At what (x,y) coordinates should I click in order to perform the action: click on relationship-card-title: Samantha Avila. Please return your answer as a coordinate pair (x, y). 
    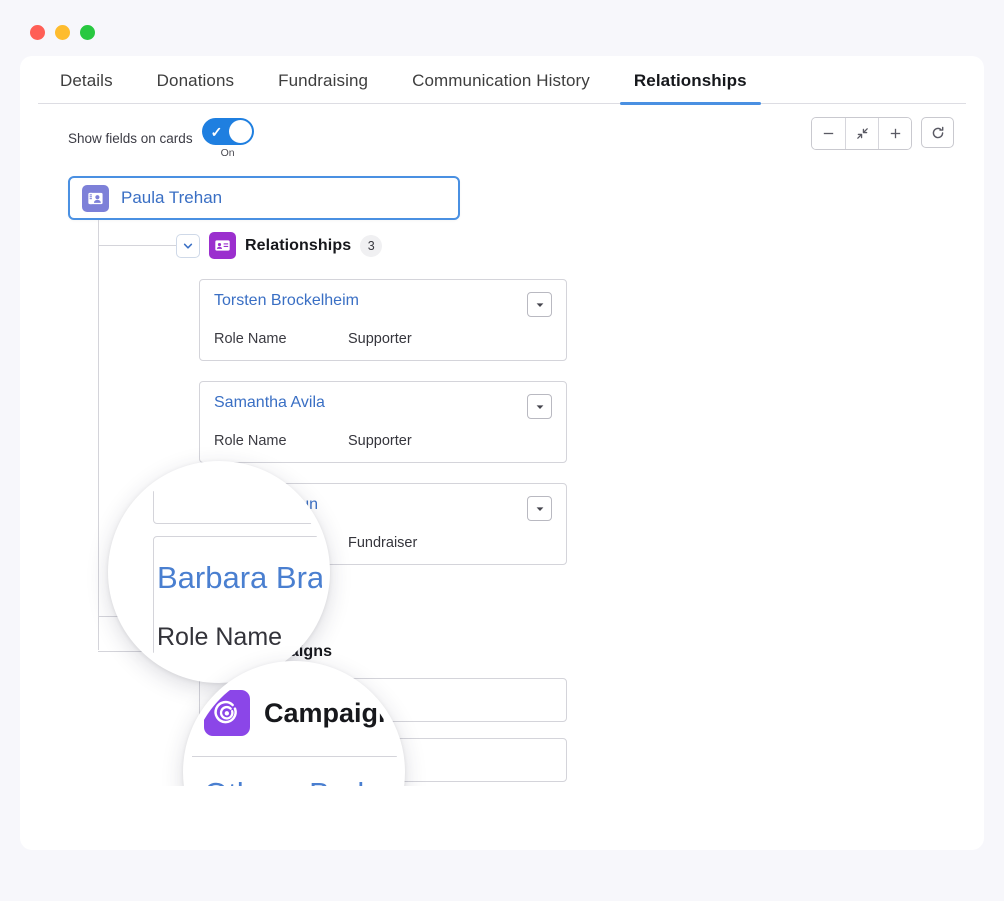
    Looking at the image, I should click on (269, 403).